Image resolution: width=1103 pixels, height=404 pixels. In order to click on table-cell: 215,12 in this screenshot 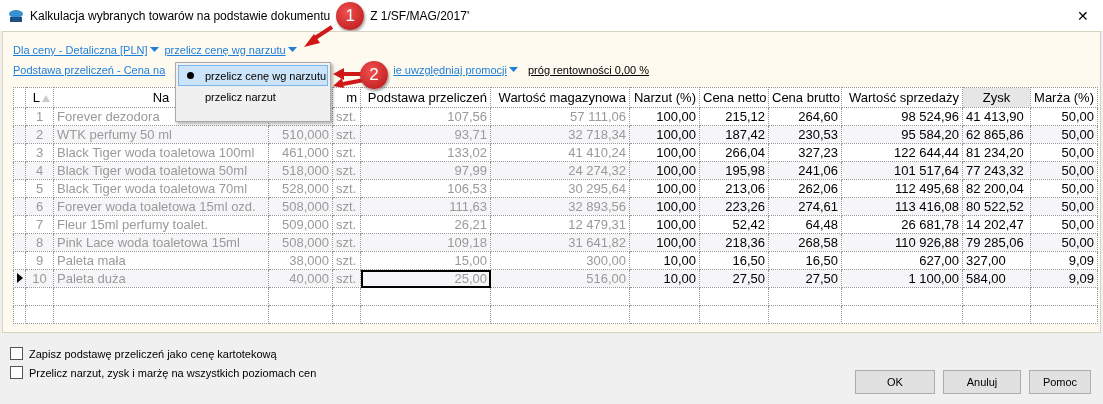, I will do `click(734, 116)`.